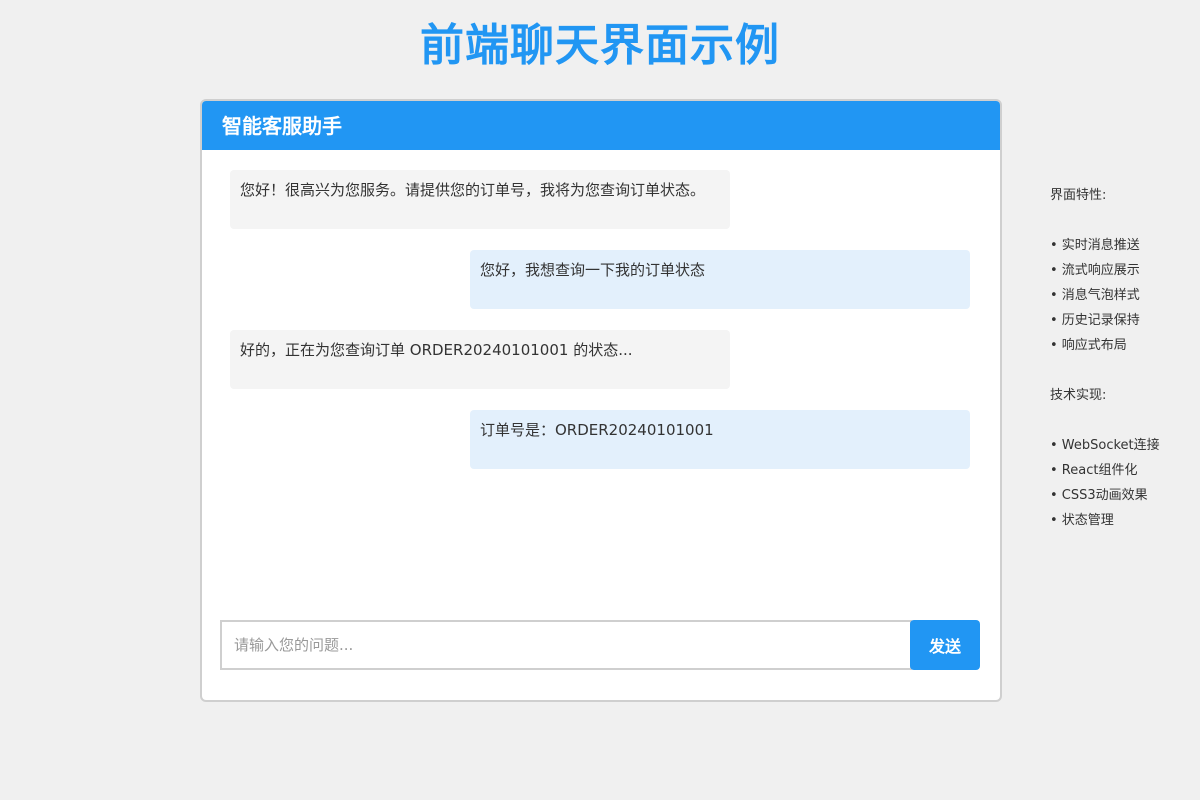 Image resolution: width=1200 pixels, height=800 pixels. Describe the element at coordinates (1095, 320) in the screenshot. I see `feature-item: • 历史记录保持` at that location.